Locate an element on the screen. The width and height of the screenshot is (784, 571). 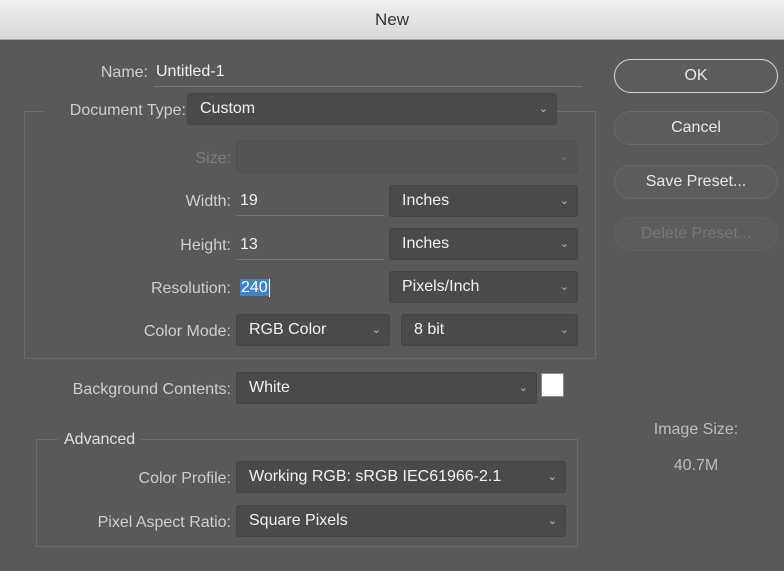
bit-depth-select: 8 bit ⌄ is located at coordinates (489, 330).